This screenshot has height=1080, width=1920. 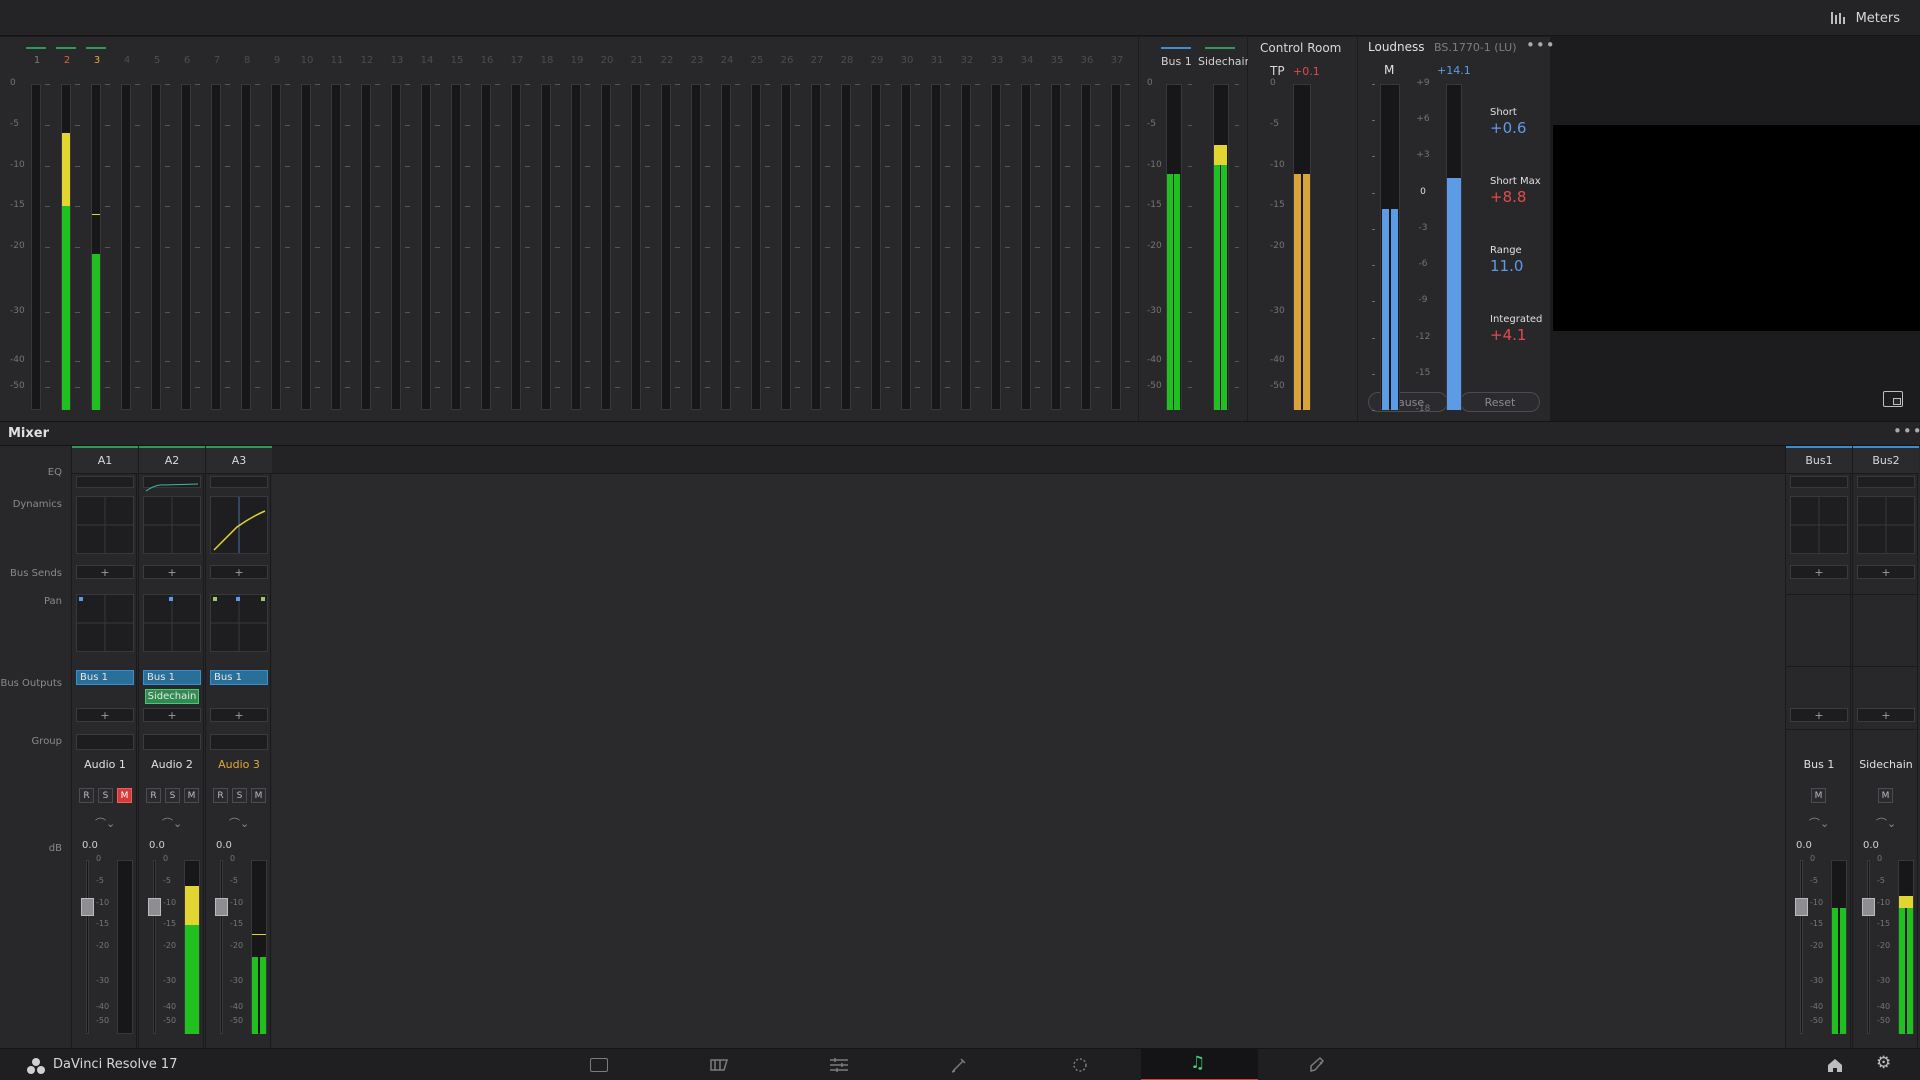 What do you see at coordinates (1087, 60) in the screenshot?
I see `track-meter-number: 36` at bounding box center [1087, 60].